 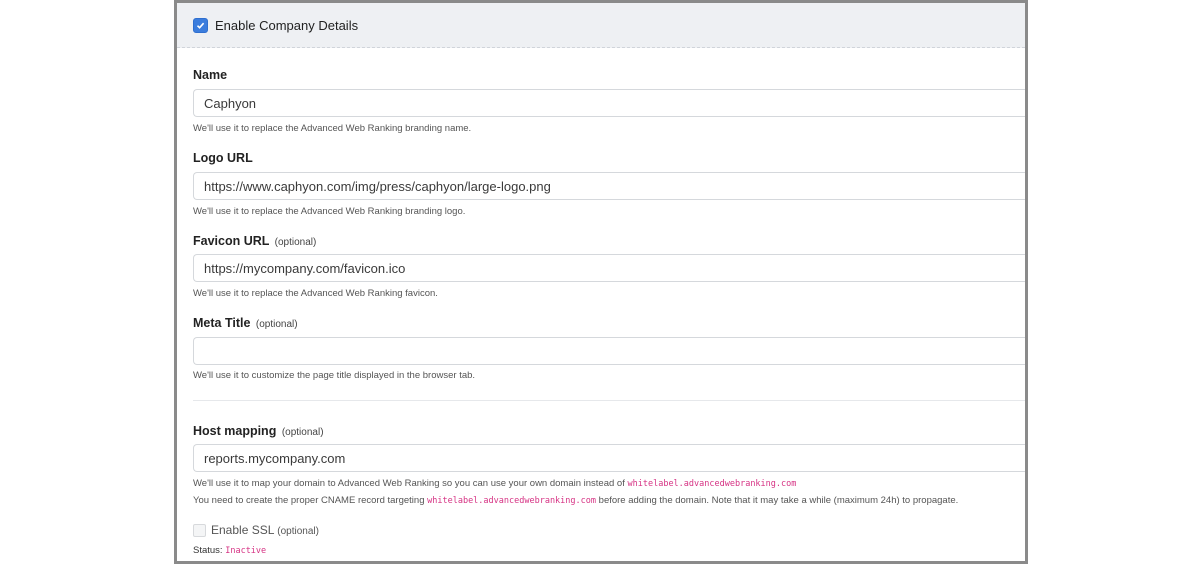 What do you see at coordinates (265, 530) in the screenshot?
I see `enable-ssl-label: Enable SSL (optional)` at bounding box center [265, 530].